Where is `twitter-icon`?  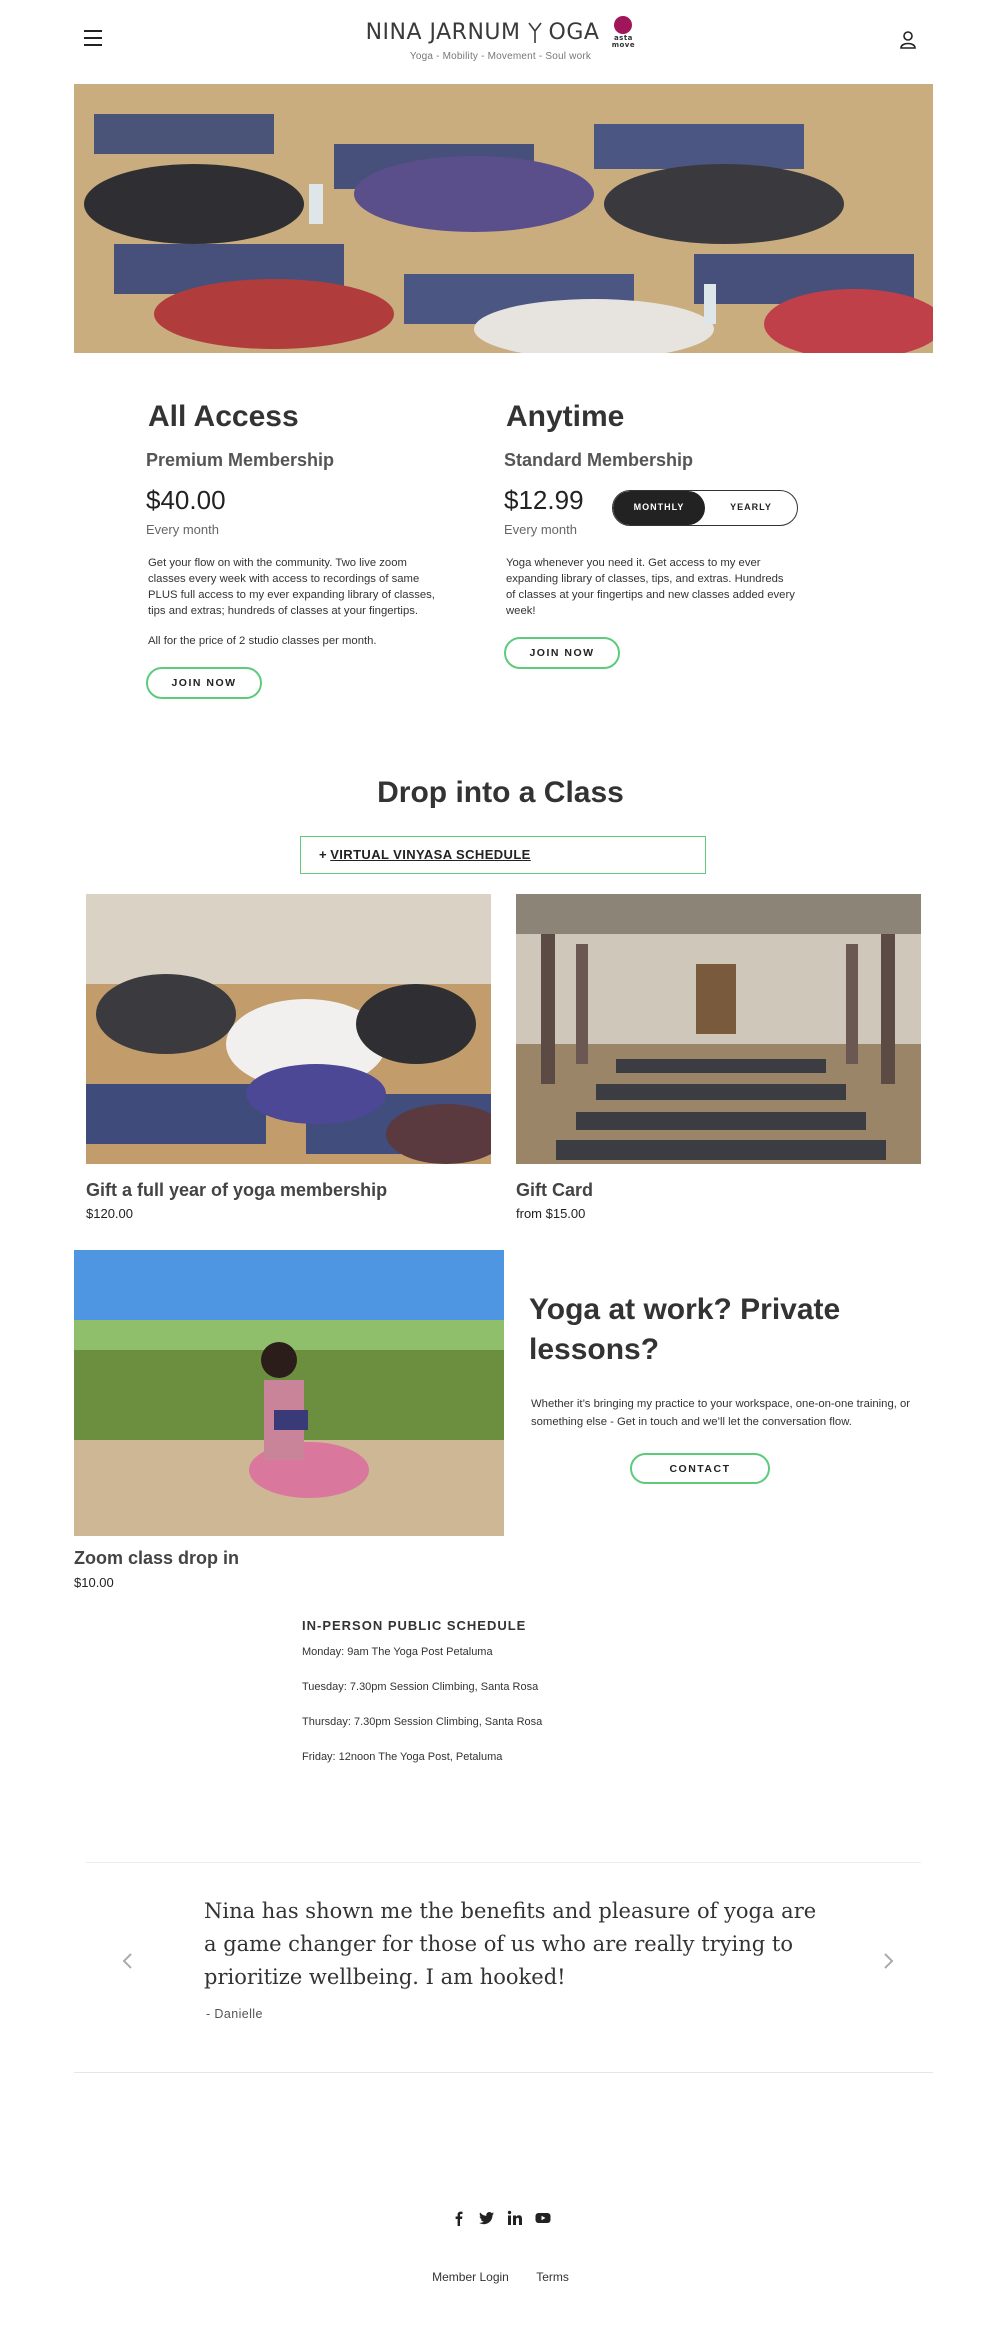 twitter-icon is located at coordinates (486, 2218).